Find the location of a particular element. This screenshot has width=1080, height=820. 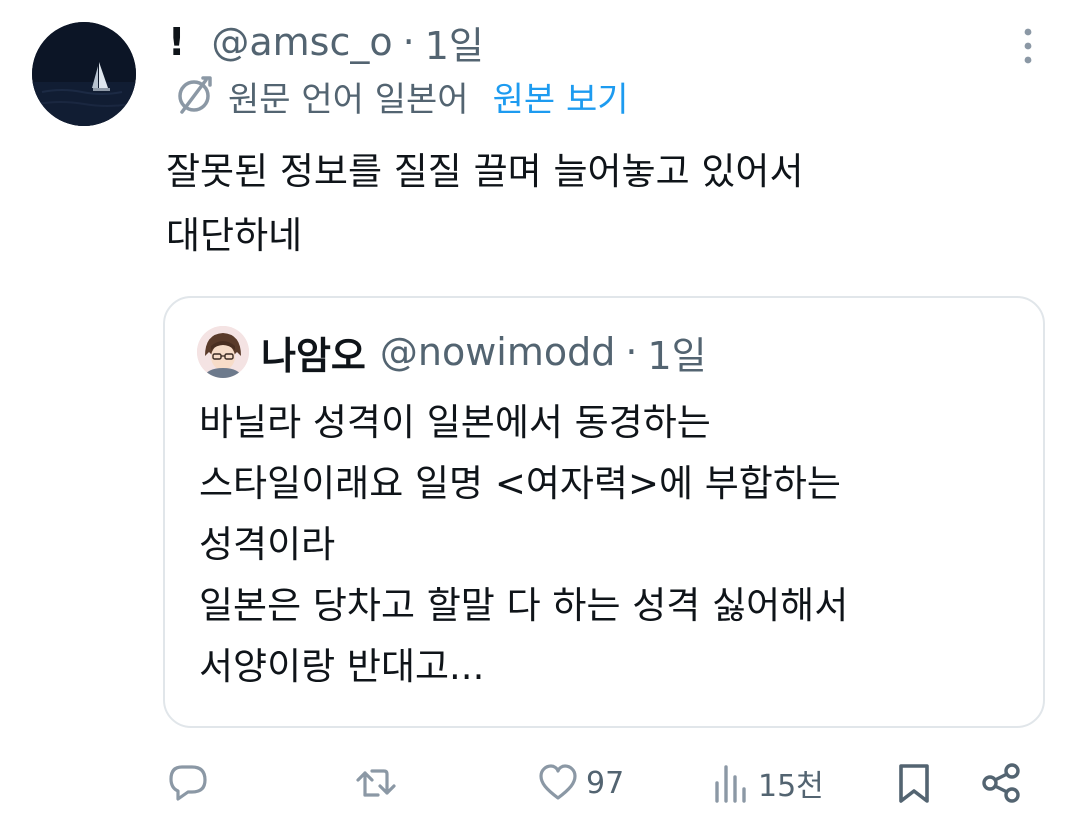

views-icon is located at coordinates (730, 784).